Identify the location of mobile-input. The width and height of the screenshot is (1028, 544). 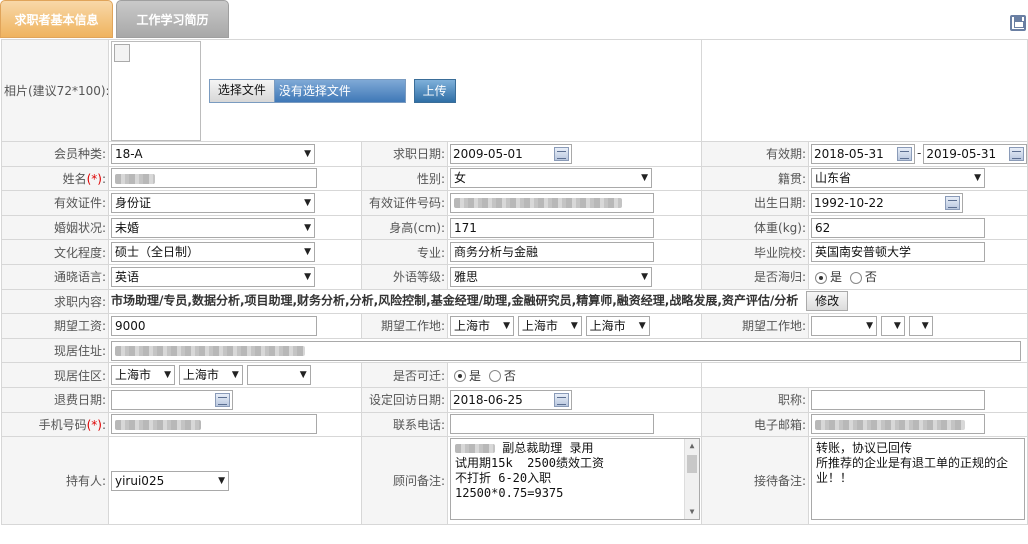
(214, 424).